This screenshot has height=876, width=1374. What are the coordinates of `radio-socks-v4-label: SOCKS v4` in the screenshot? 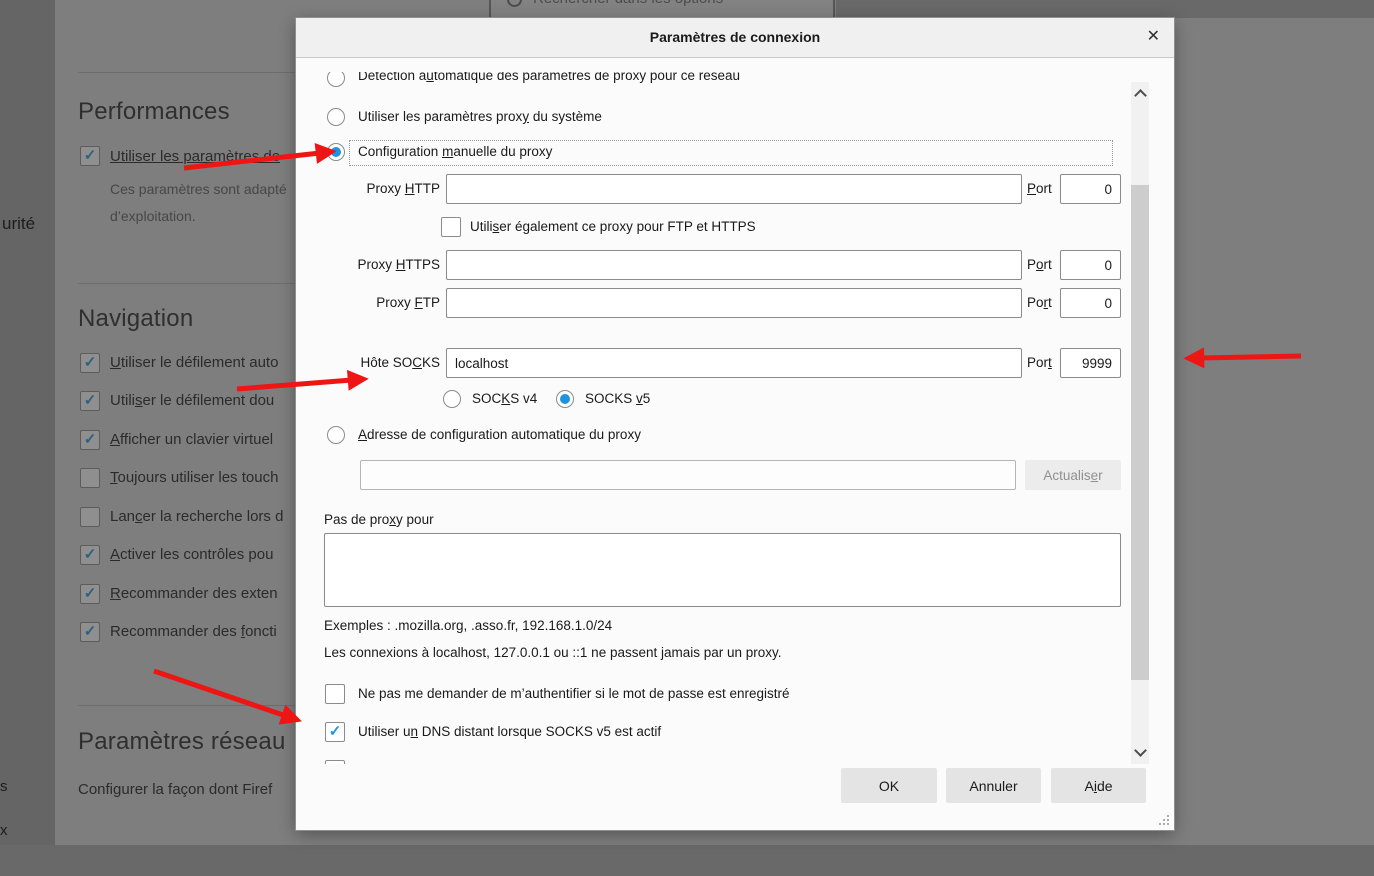 It's located at (505, 398).